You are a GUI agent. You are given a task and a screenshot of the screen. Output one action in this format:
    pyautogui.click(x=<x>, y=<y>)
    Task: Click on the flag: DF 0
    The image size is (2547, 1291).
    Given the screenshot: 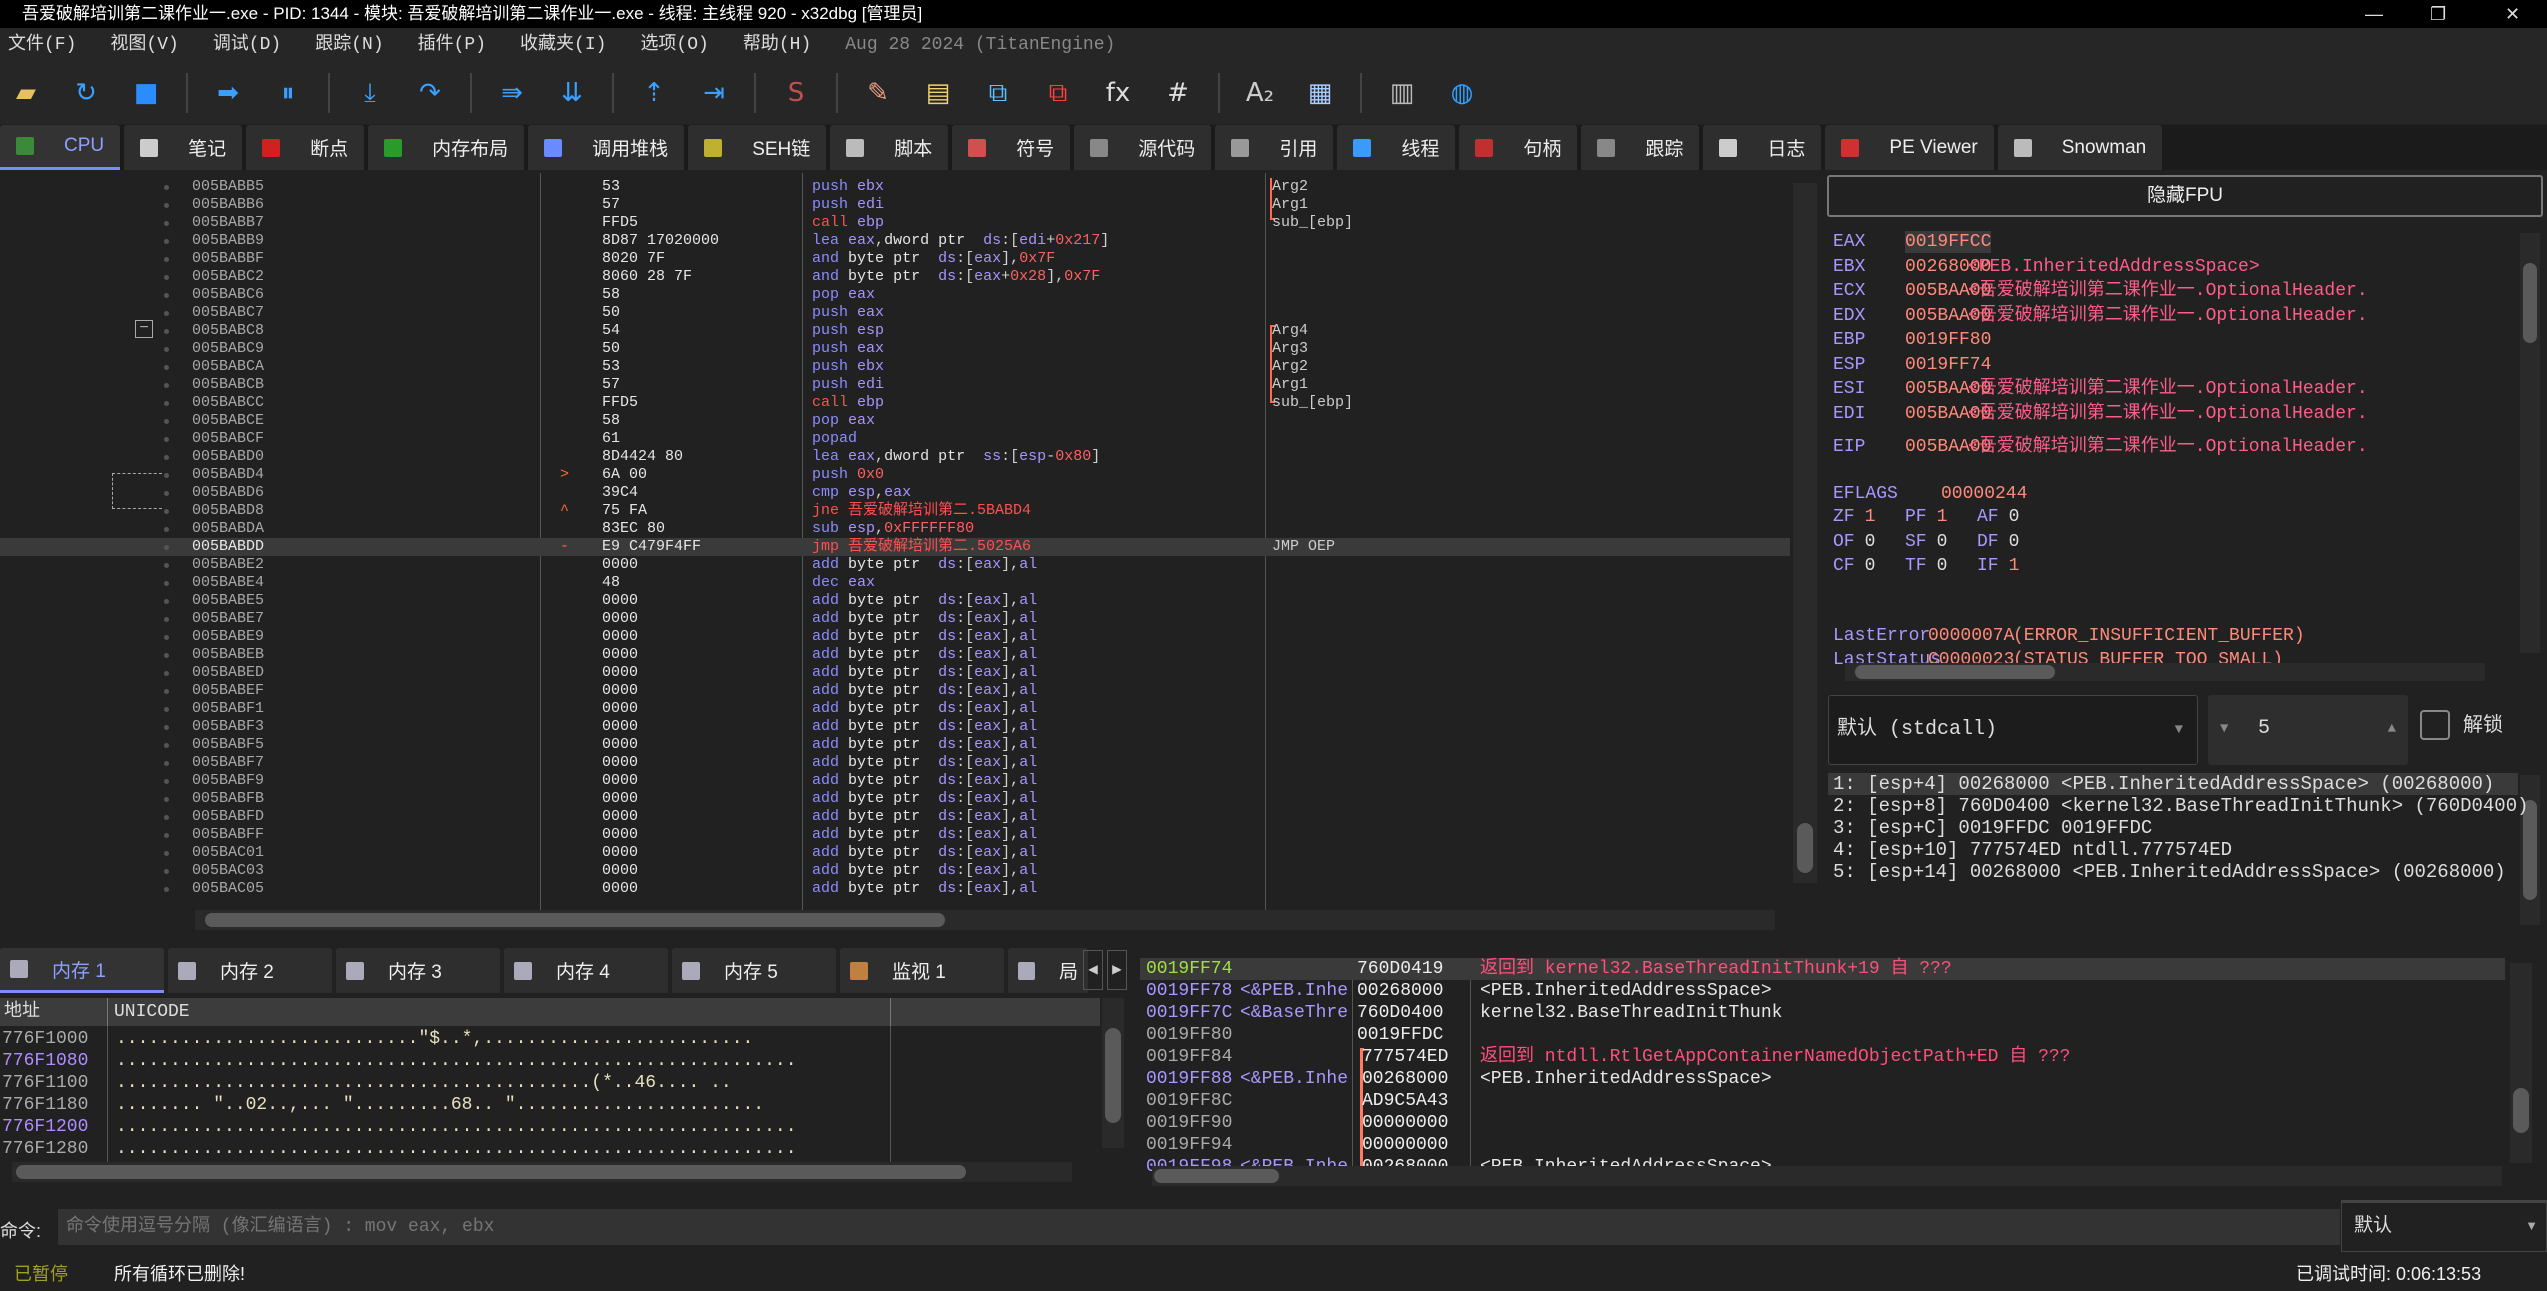 What is the action you would take?
    pyautogui.click(x=1998, y=542)
    